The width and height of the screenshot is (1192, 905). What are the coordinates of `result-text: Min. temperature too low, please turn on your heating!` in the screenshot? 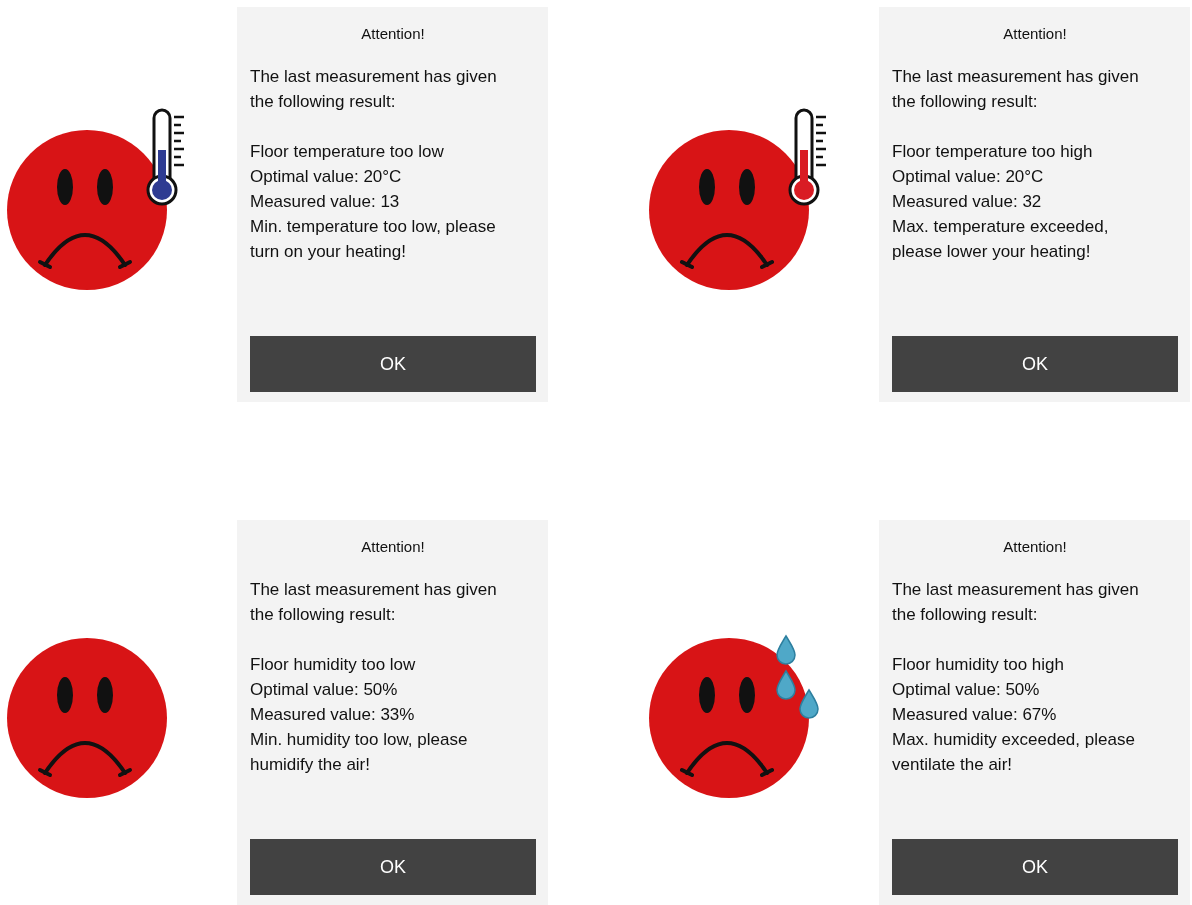 It's located at (373, 239).